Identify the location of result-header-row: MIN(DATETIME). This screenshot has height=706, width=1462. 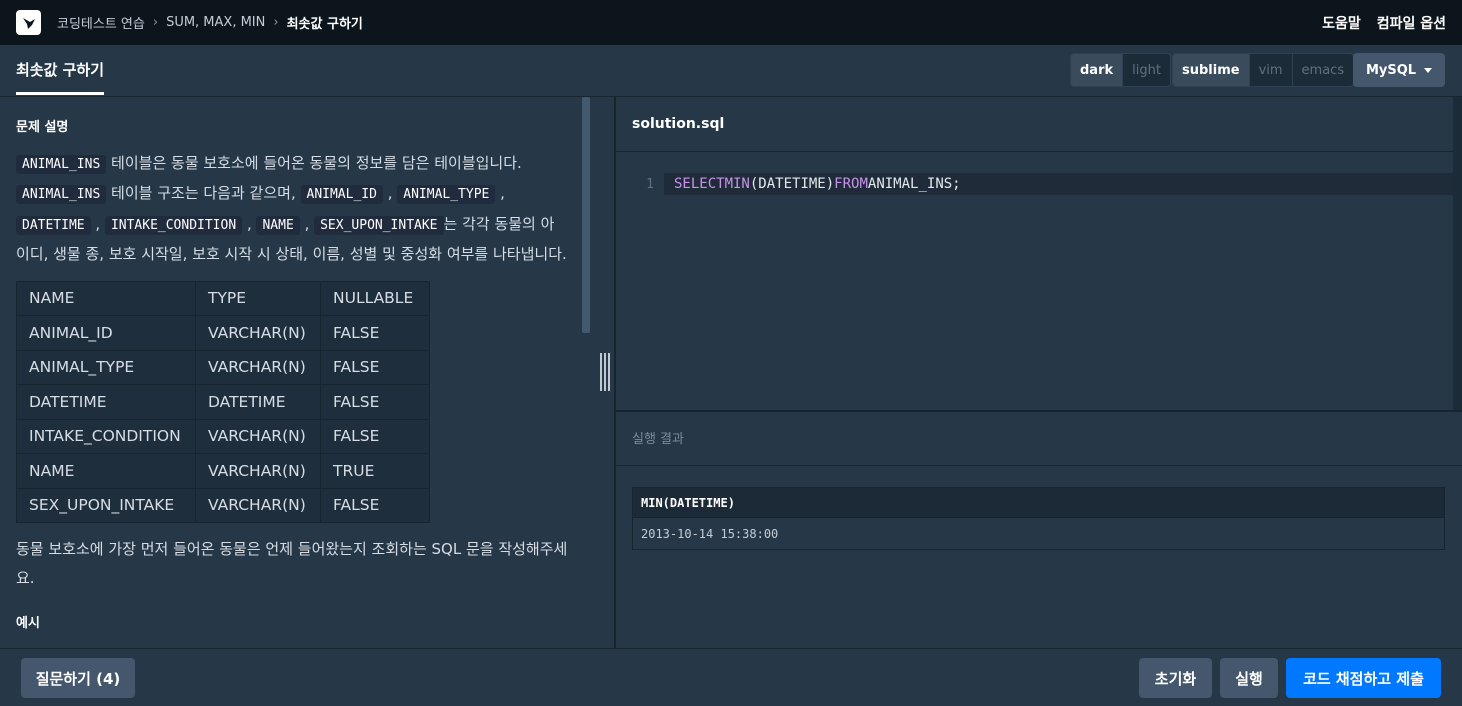
(1038, 502).